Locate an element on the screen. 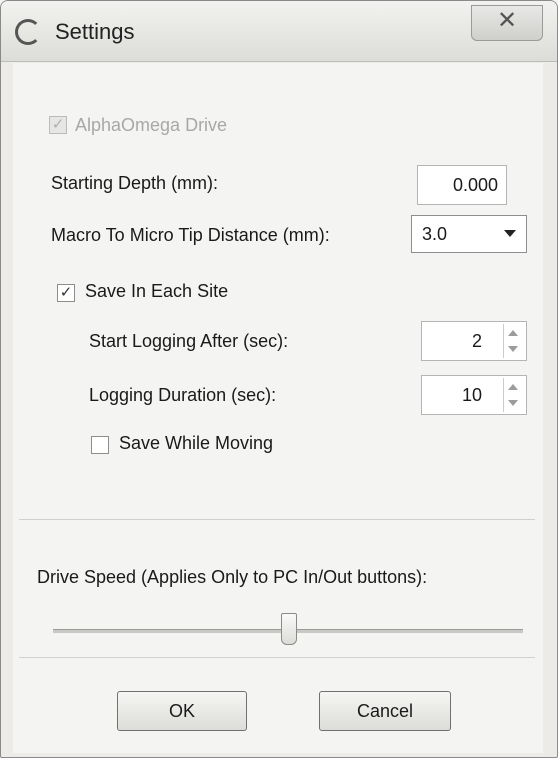 This screenshot has width=558, height=758. app-icon is located at coordinates (28, 32).